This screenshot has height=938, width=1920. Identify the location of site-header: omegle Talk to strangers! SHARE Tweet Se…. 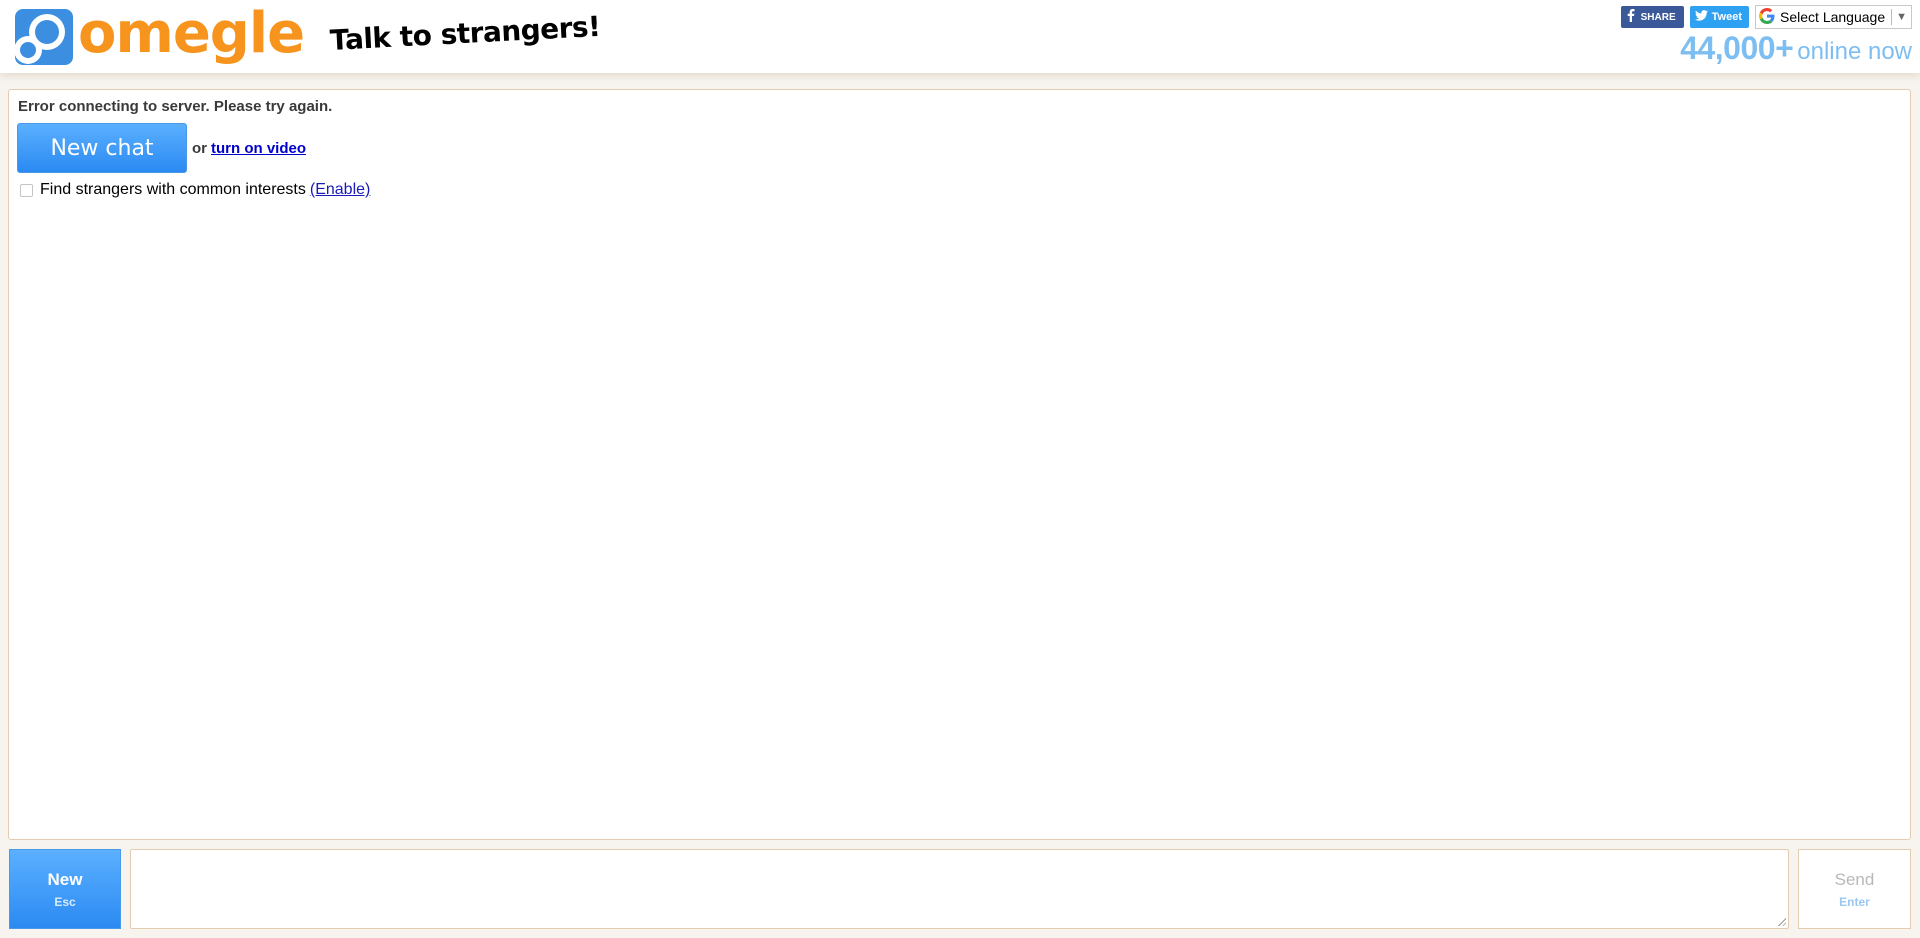
(960, 36).